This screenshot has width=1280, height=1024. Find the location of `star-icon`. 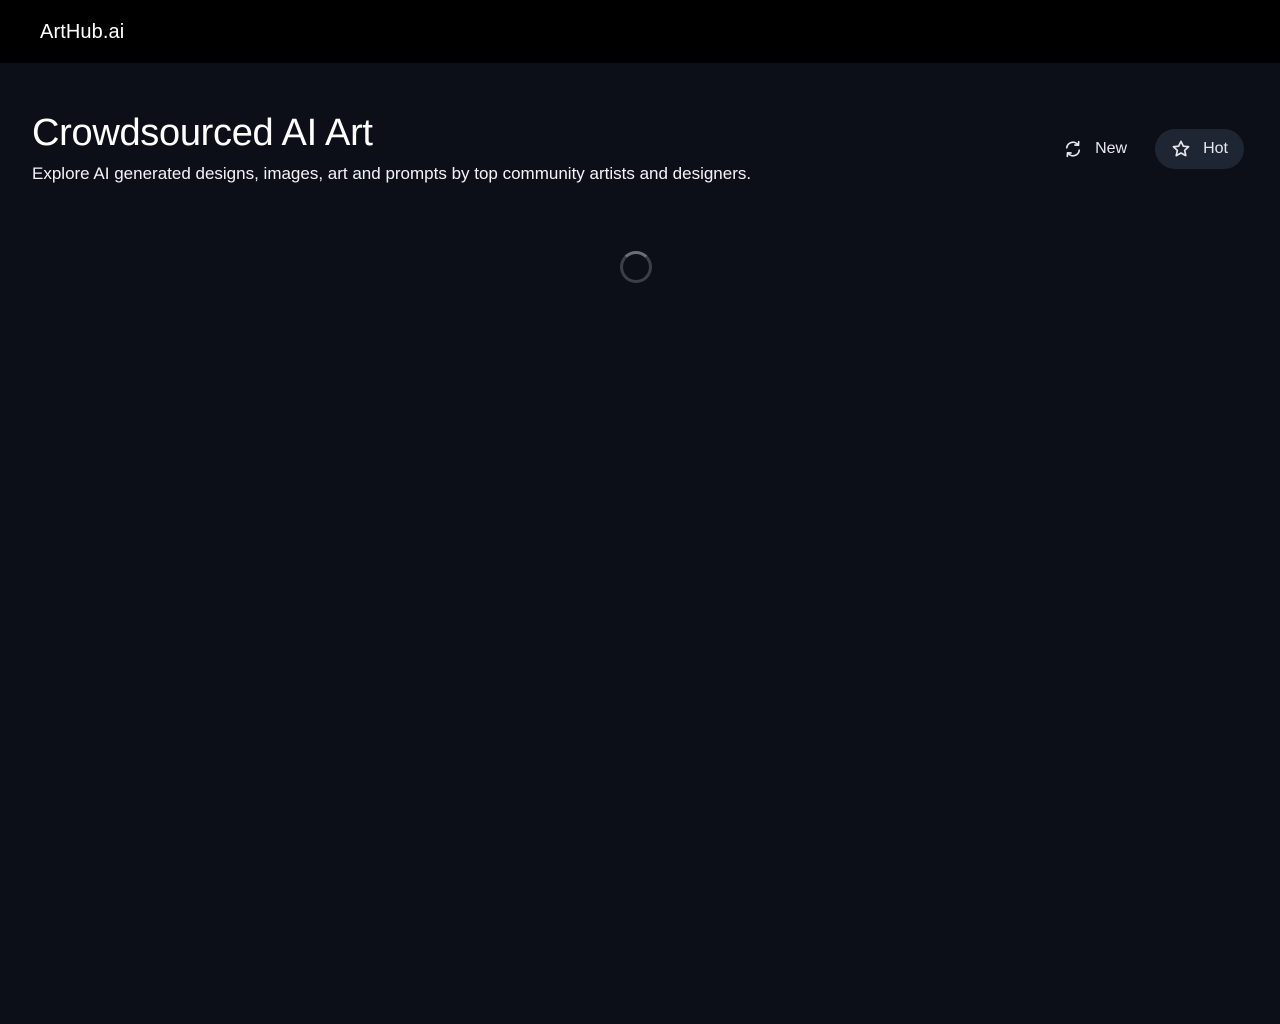

star-icon is located at coordinates (1181, 149).